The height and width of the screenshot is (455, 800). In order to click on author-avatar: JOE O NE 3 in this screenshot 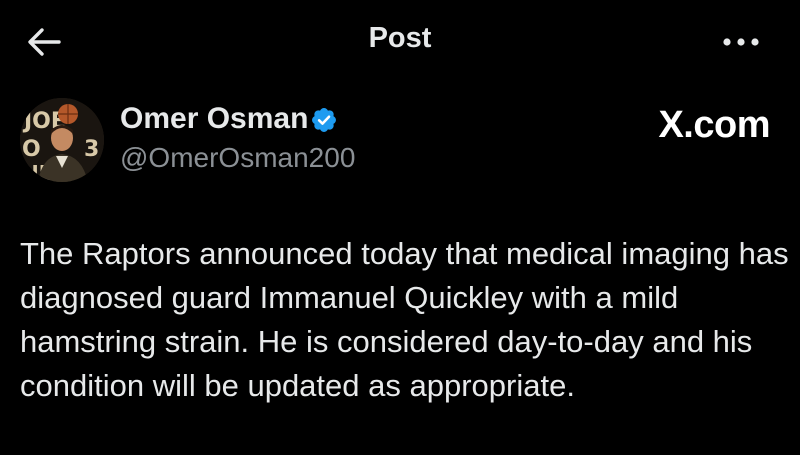, I will do `click(62, 140)`.